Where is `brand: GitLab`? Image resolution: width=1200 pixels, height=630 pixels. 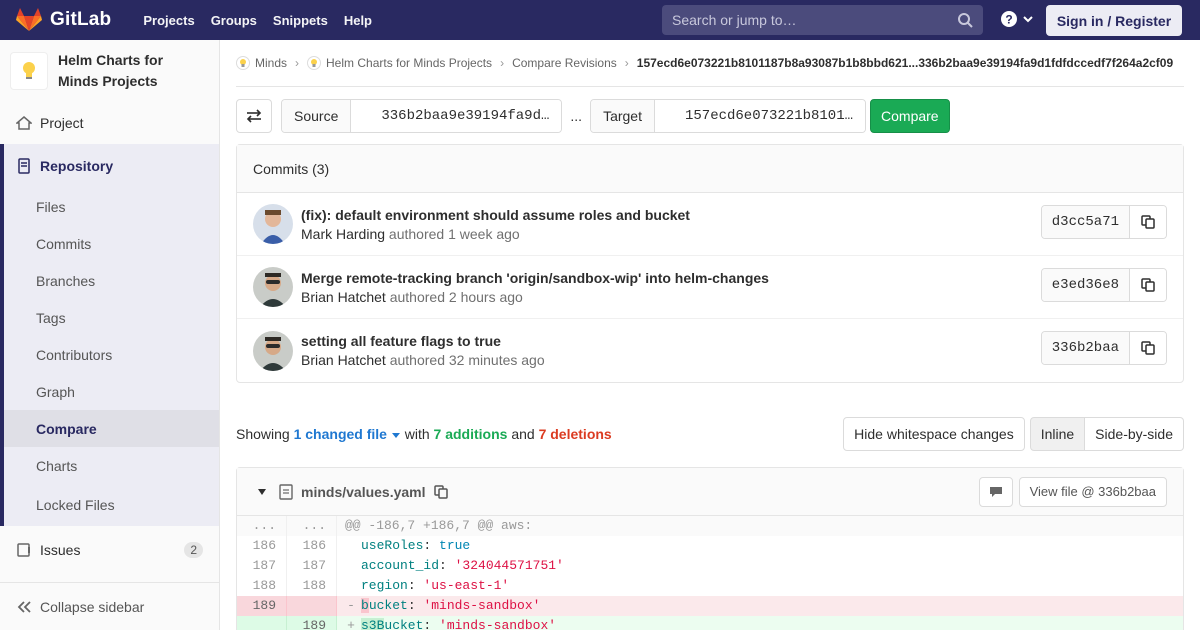
brand: GitLab is located at coordinates (63, 20).